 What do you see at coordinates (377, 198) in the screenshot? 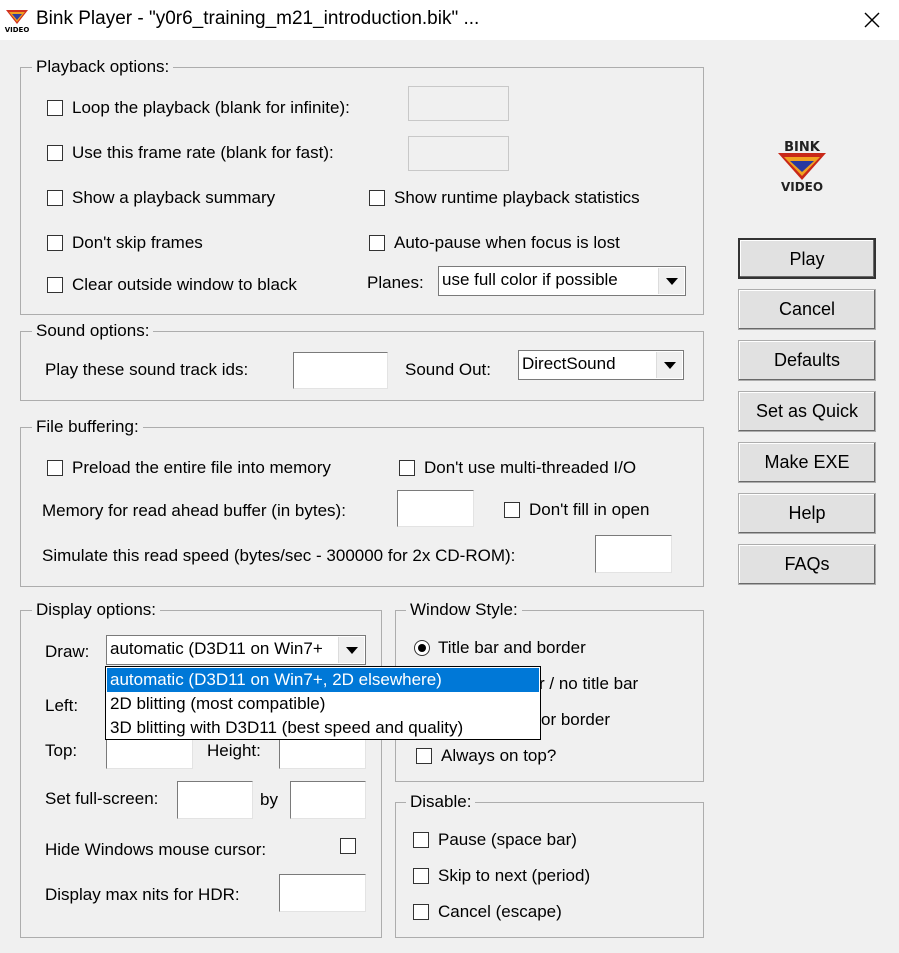
I see `runtime-stats-checkbox` at bounding box center [377, 198].